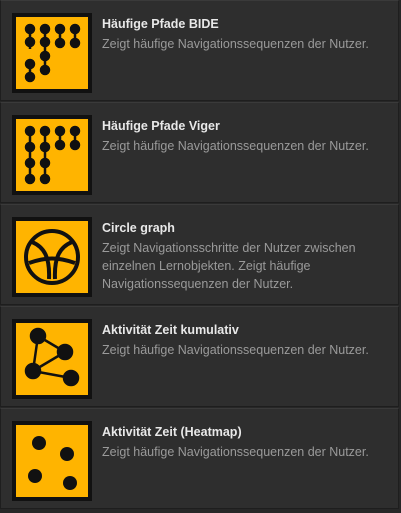  I want to click on scatter-dots-icon, so click(52, 461).